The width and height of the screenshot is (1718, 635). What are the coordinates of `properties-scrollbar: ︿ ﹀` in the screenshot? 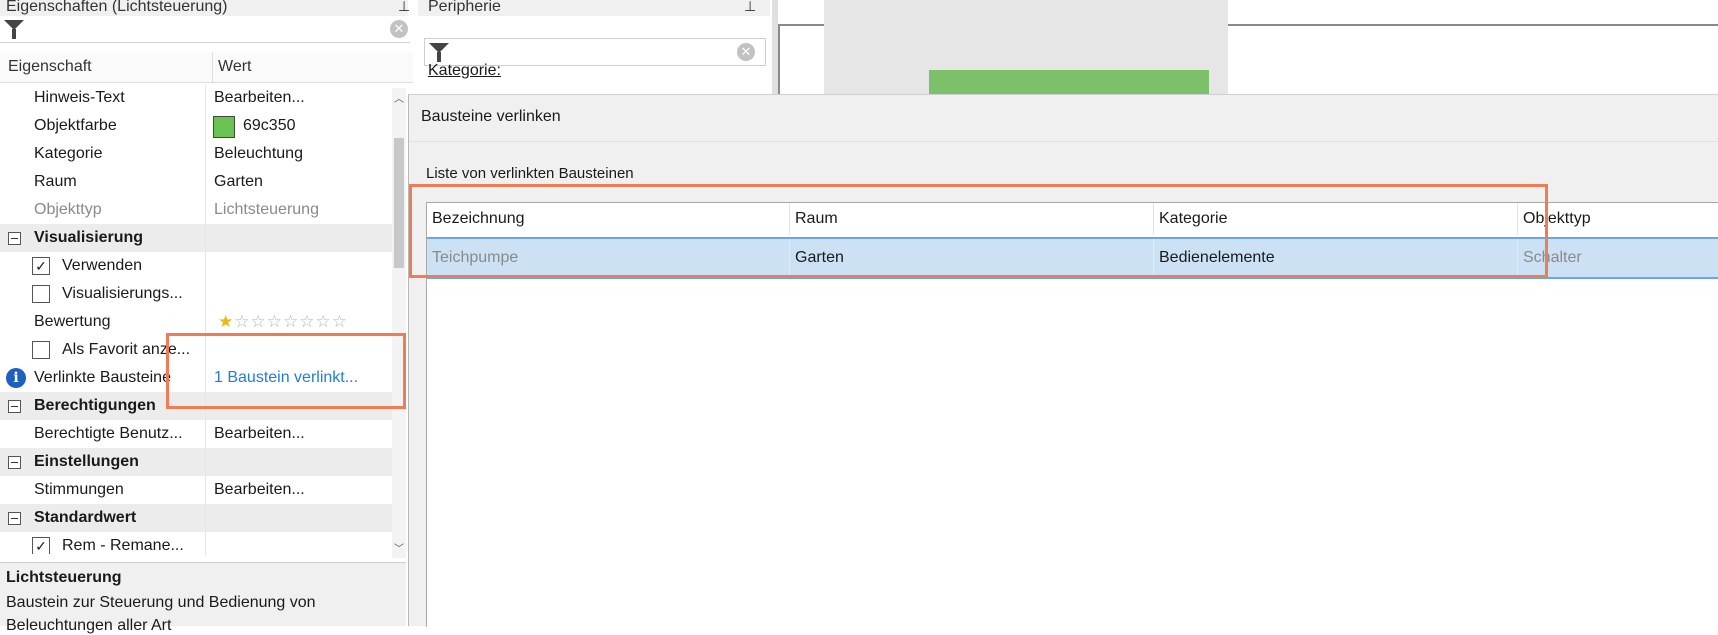 It's located at (399, 323).